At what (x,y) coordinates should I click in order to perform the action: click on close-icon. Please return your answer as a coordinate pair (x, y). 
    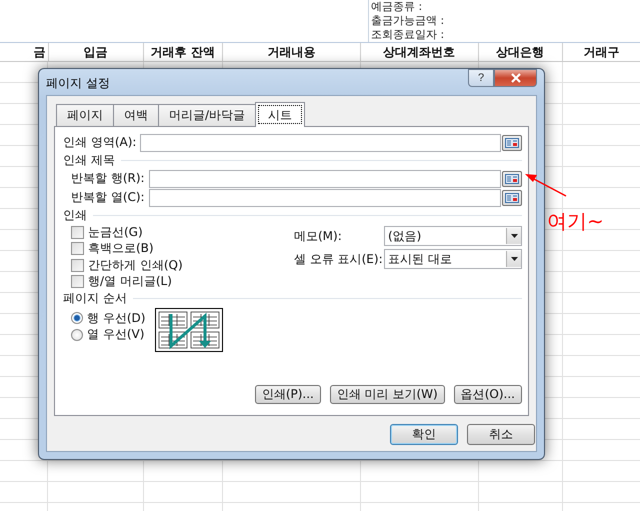
    Looking at the image, I should click on (516, 78).